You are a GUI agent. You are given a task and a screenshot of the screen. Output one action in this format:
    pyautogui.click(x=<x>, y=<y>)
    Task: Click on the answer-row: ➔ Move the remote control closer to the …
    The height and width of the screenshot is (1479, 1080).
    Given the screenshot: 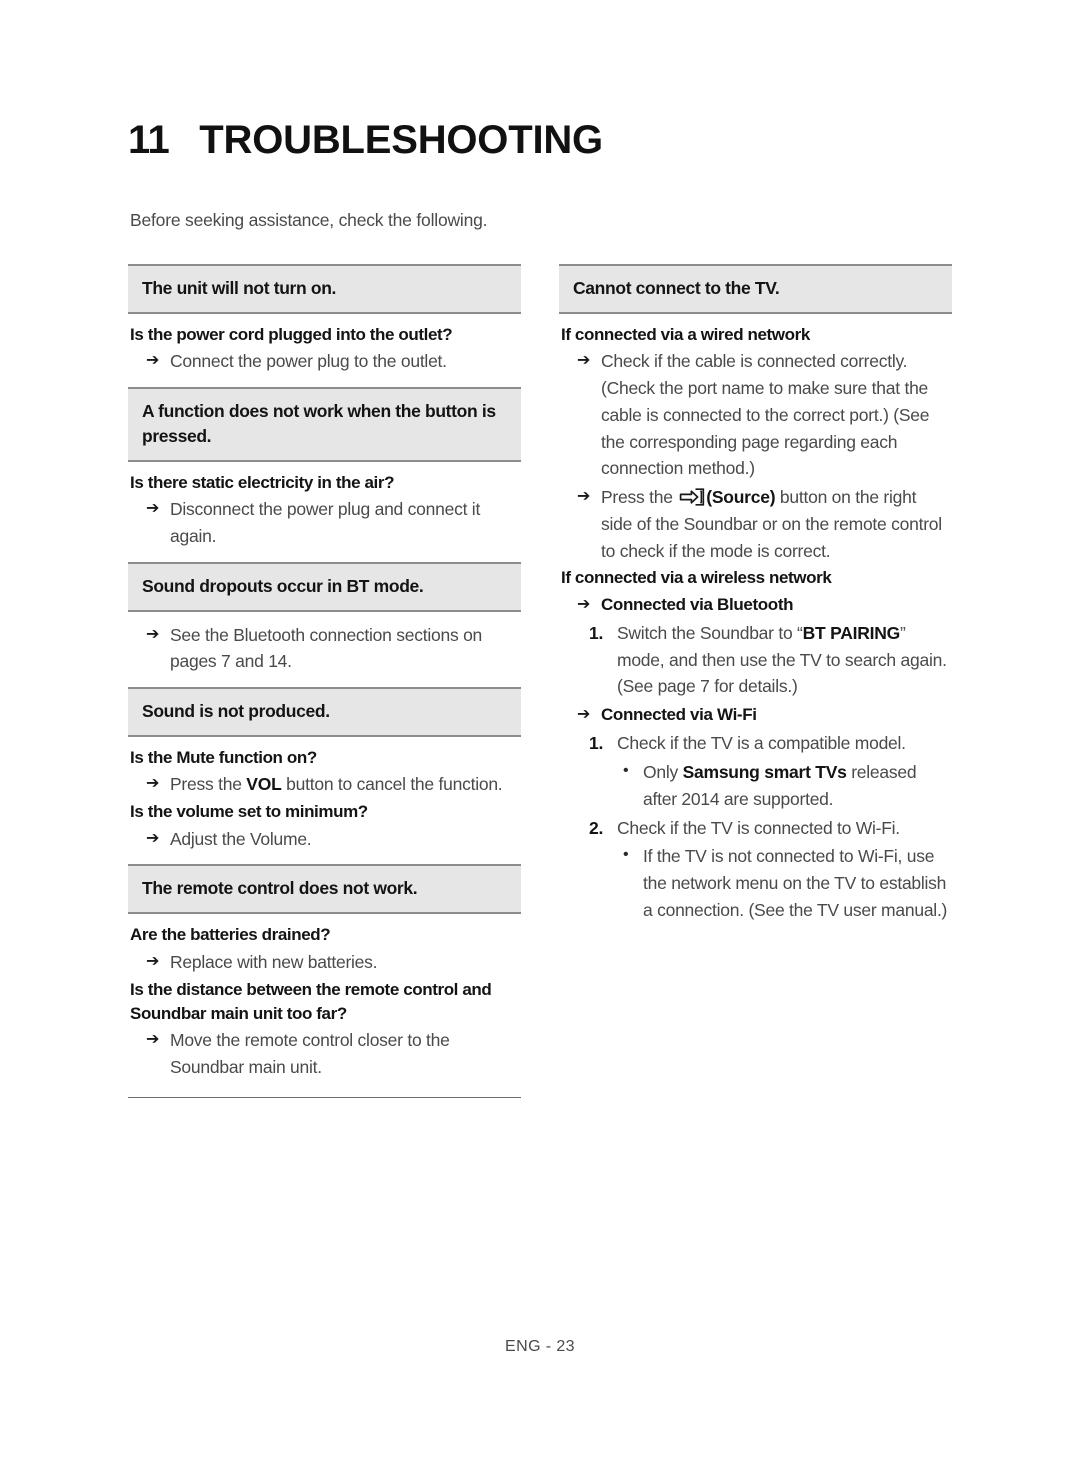 What is the action you would take?
    pyautogui.click(x=324, y=1054)
    